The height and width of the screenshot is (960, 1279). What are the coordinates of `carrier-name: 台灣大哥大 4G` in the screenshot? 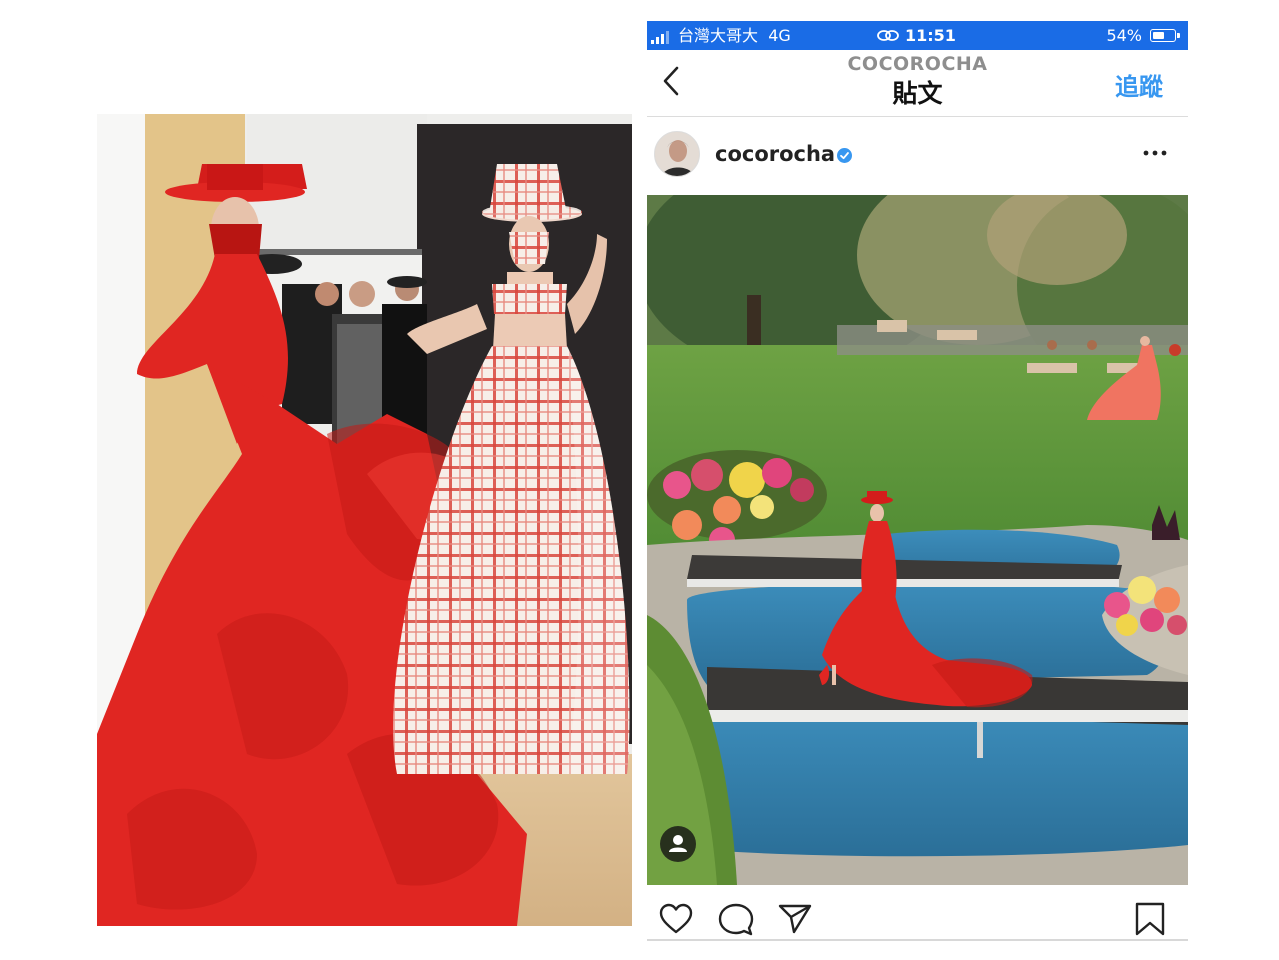 It's located at (734, 35).